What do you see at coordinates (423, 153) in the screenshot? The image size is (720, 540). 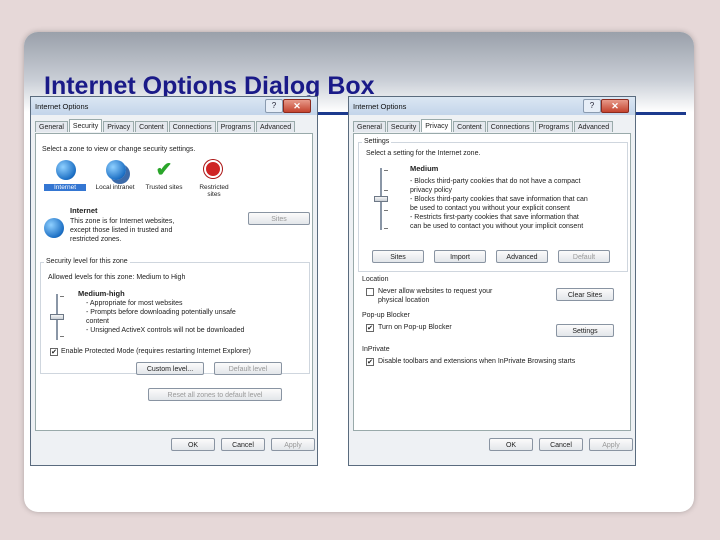 I see `select-setting-label: Select a setting for the Internet zone.` at bounding box center [423, 153].